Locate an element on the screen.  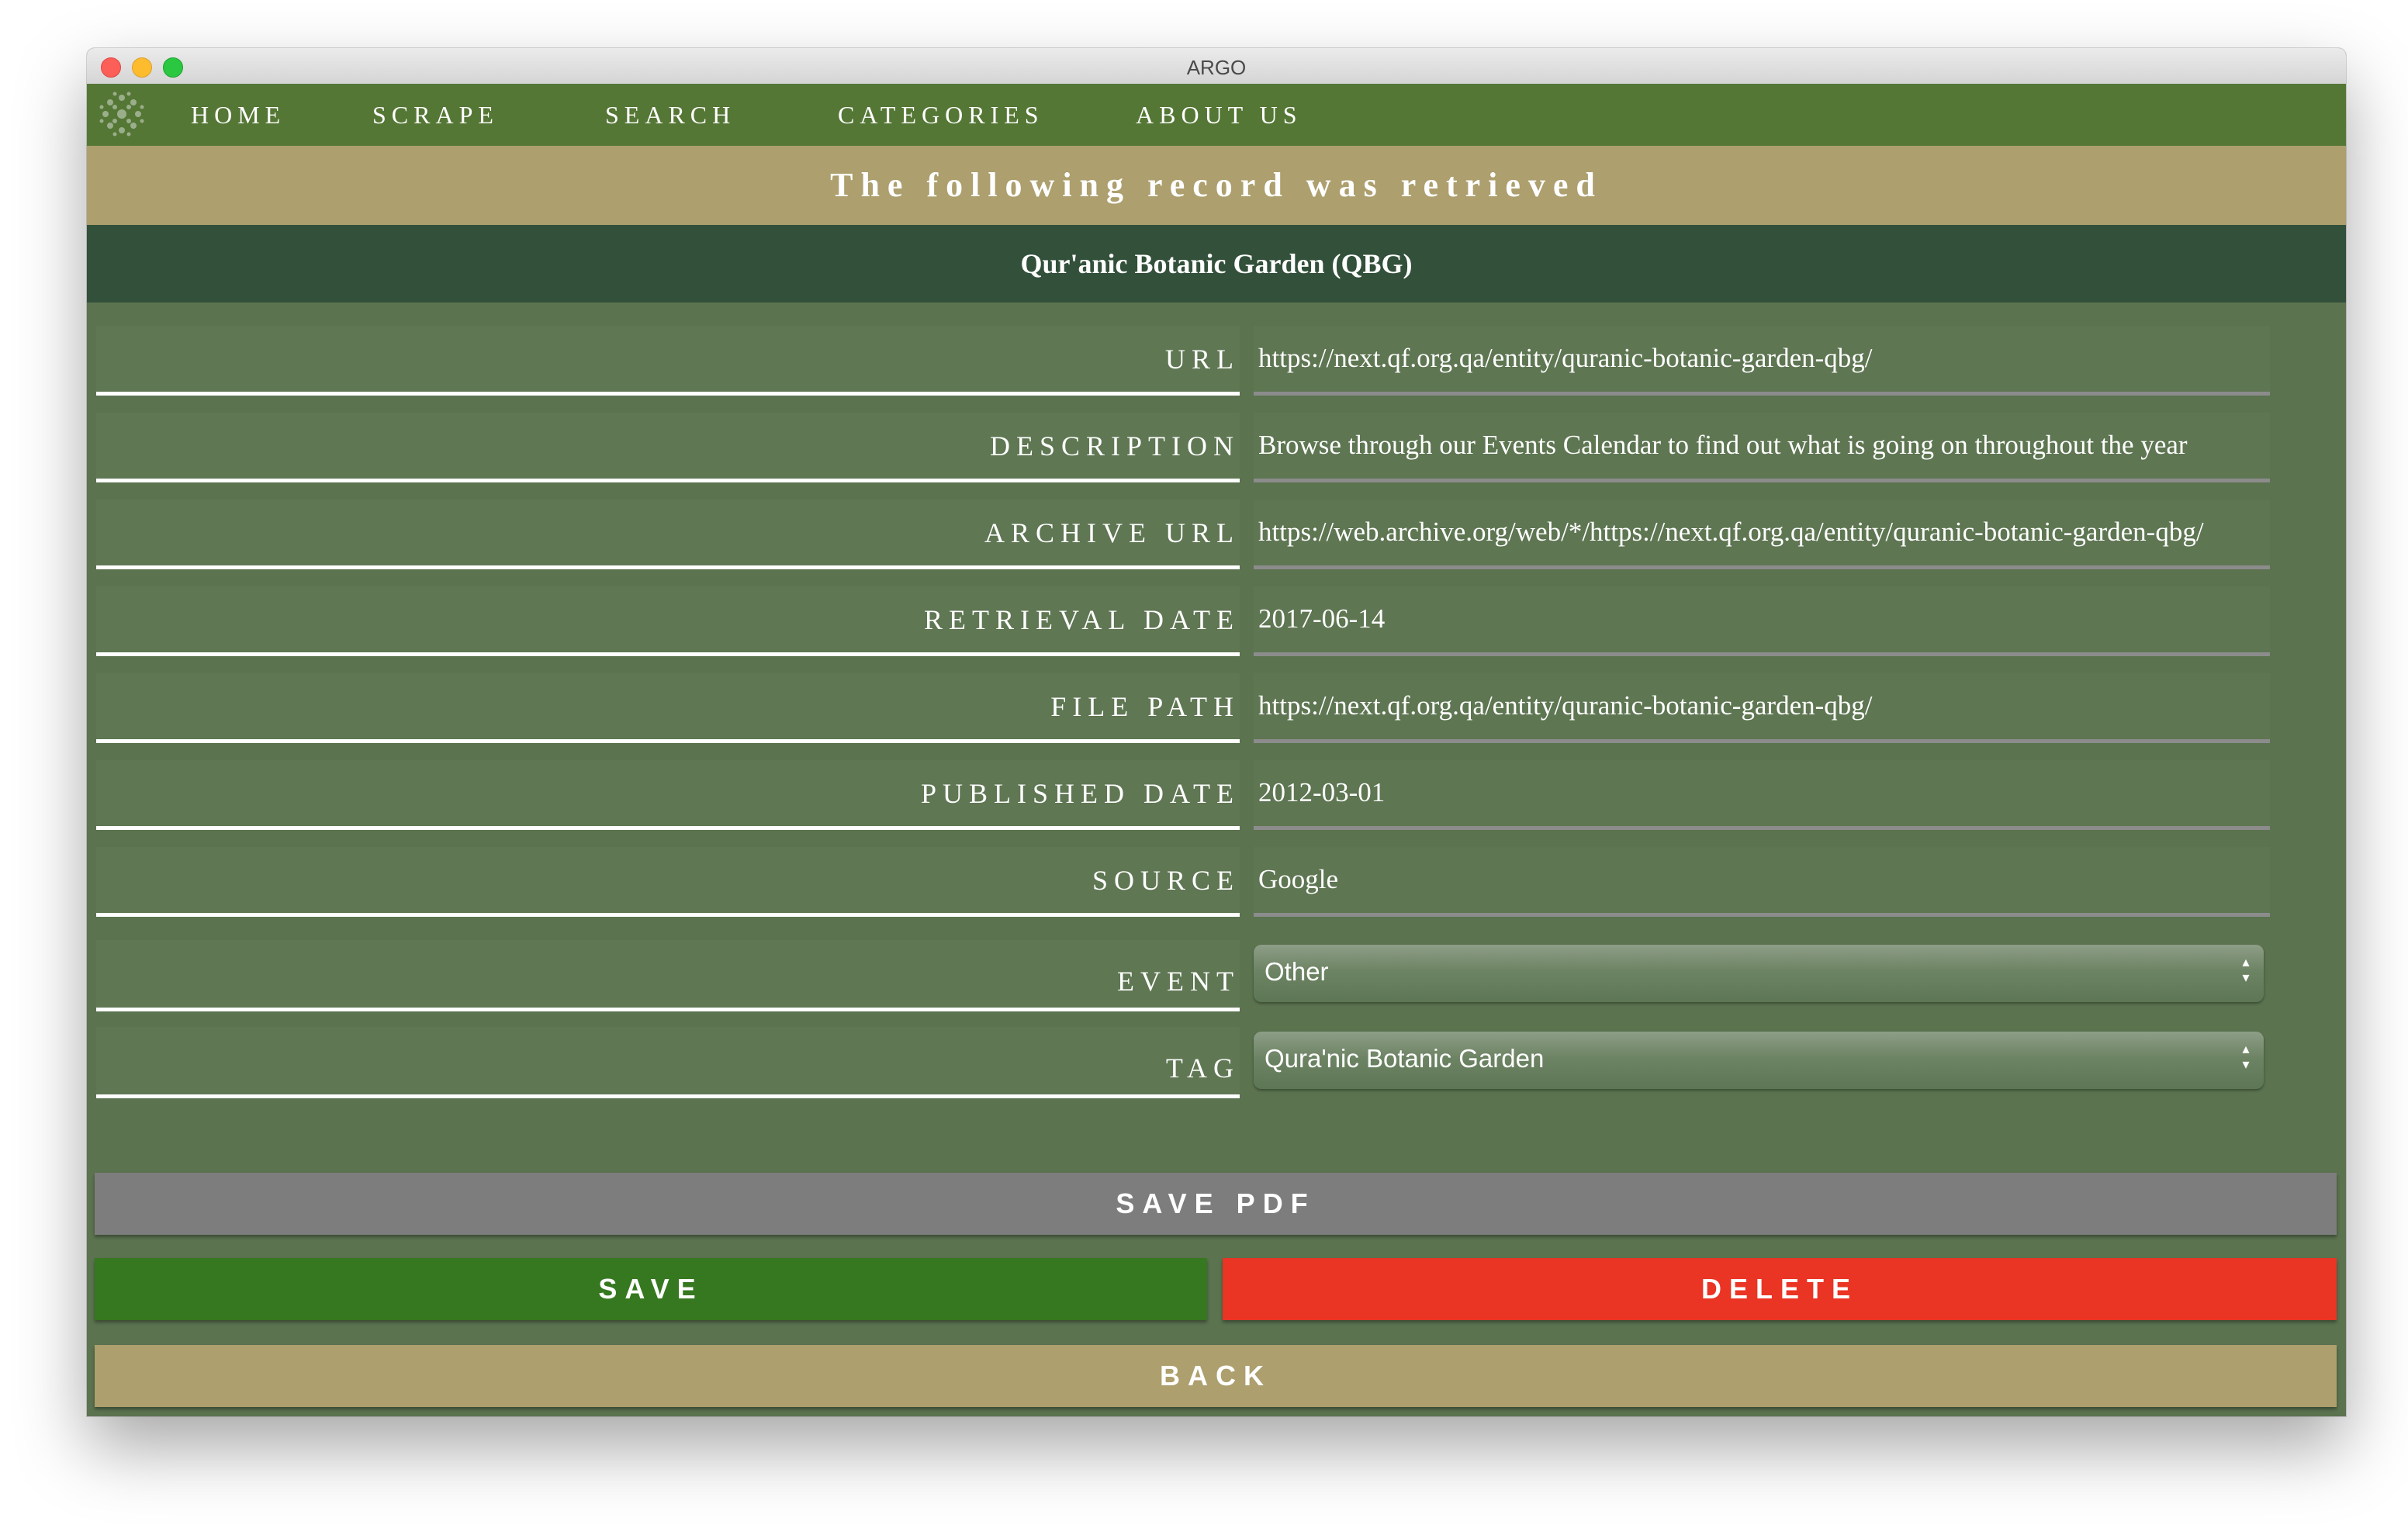
select-value: Other is located at coordinates (1297, 971).